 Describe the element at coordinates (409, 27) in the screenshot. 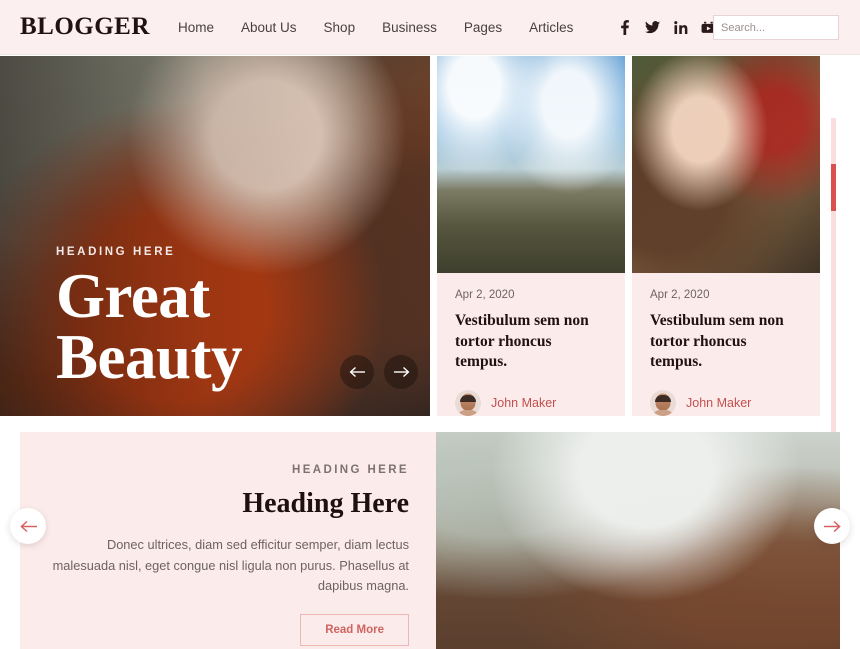

I see `nav-item-business: Business` at that location.